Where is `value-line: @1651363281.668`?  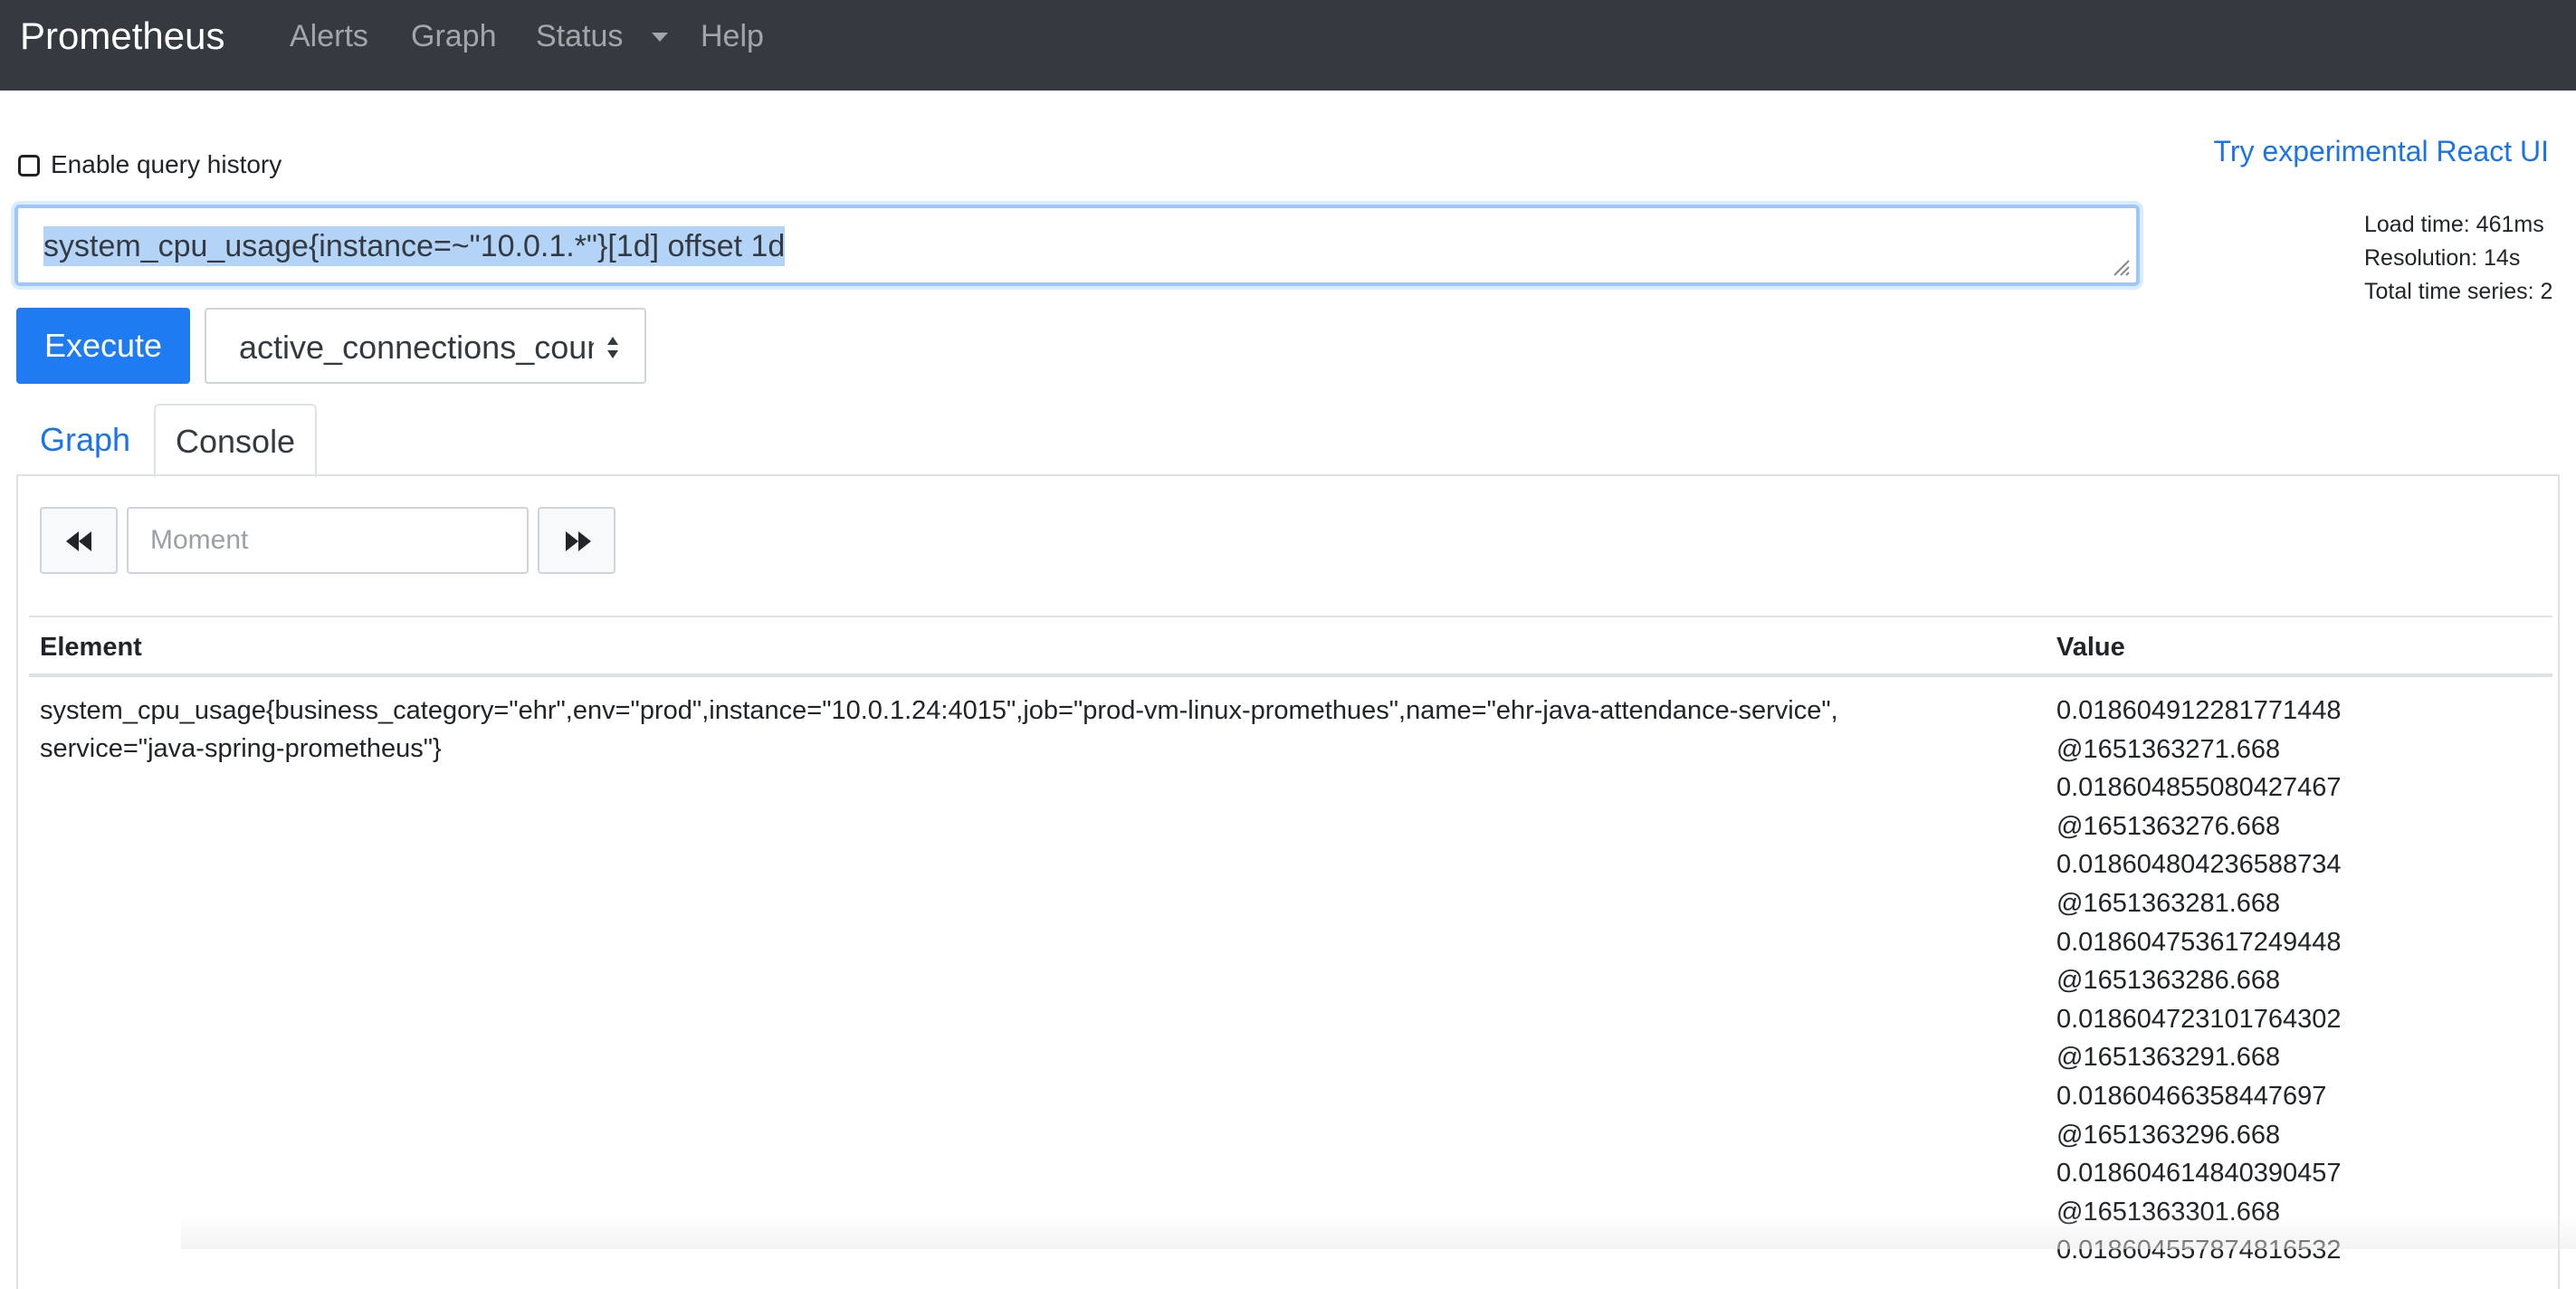 value-line: @1651363281.668 is located at coordinates (2168, 903).